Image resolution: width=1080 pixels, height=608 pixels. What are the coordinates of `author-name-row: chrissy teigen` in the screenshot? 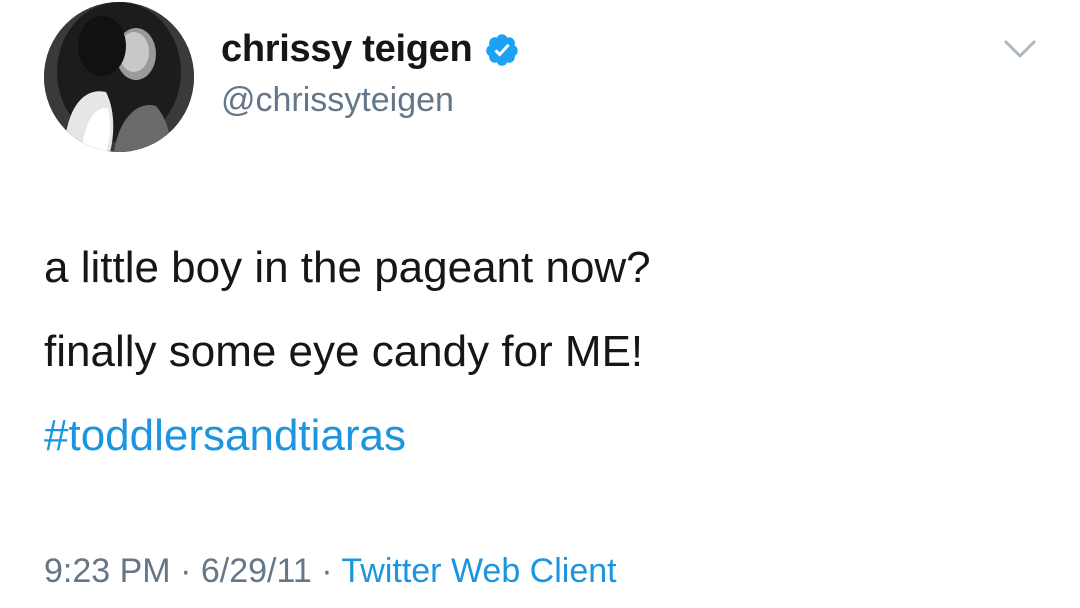 It's located at (370, 49).